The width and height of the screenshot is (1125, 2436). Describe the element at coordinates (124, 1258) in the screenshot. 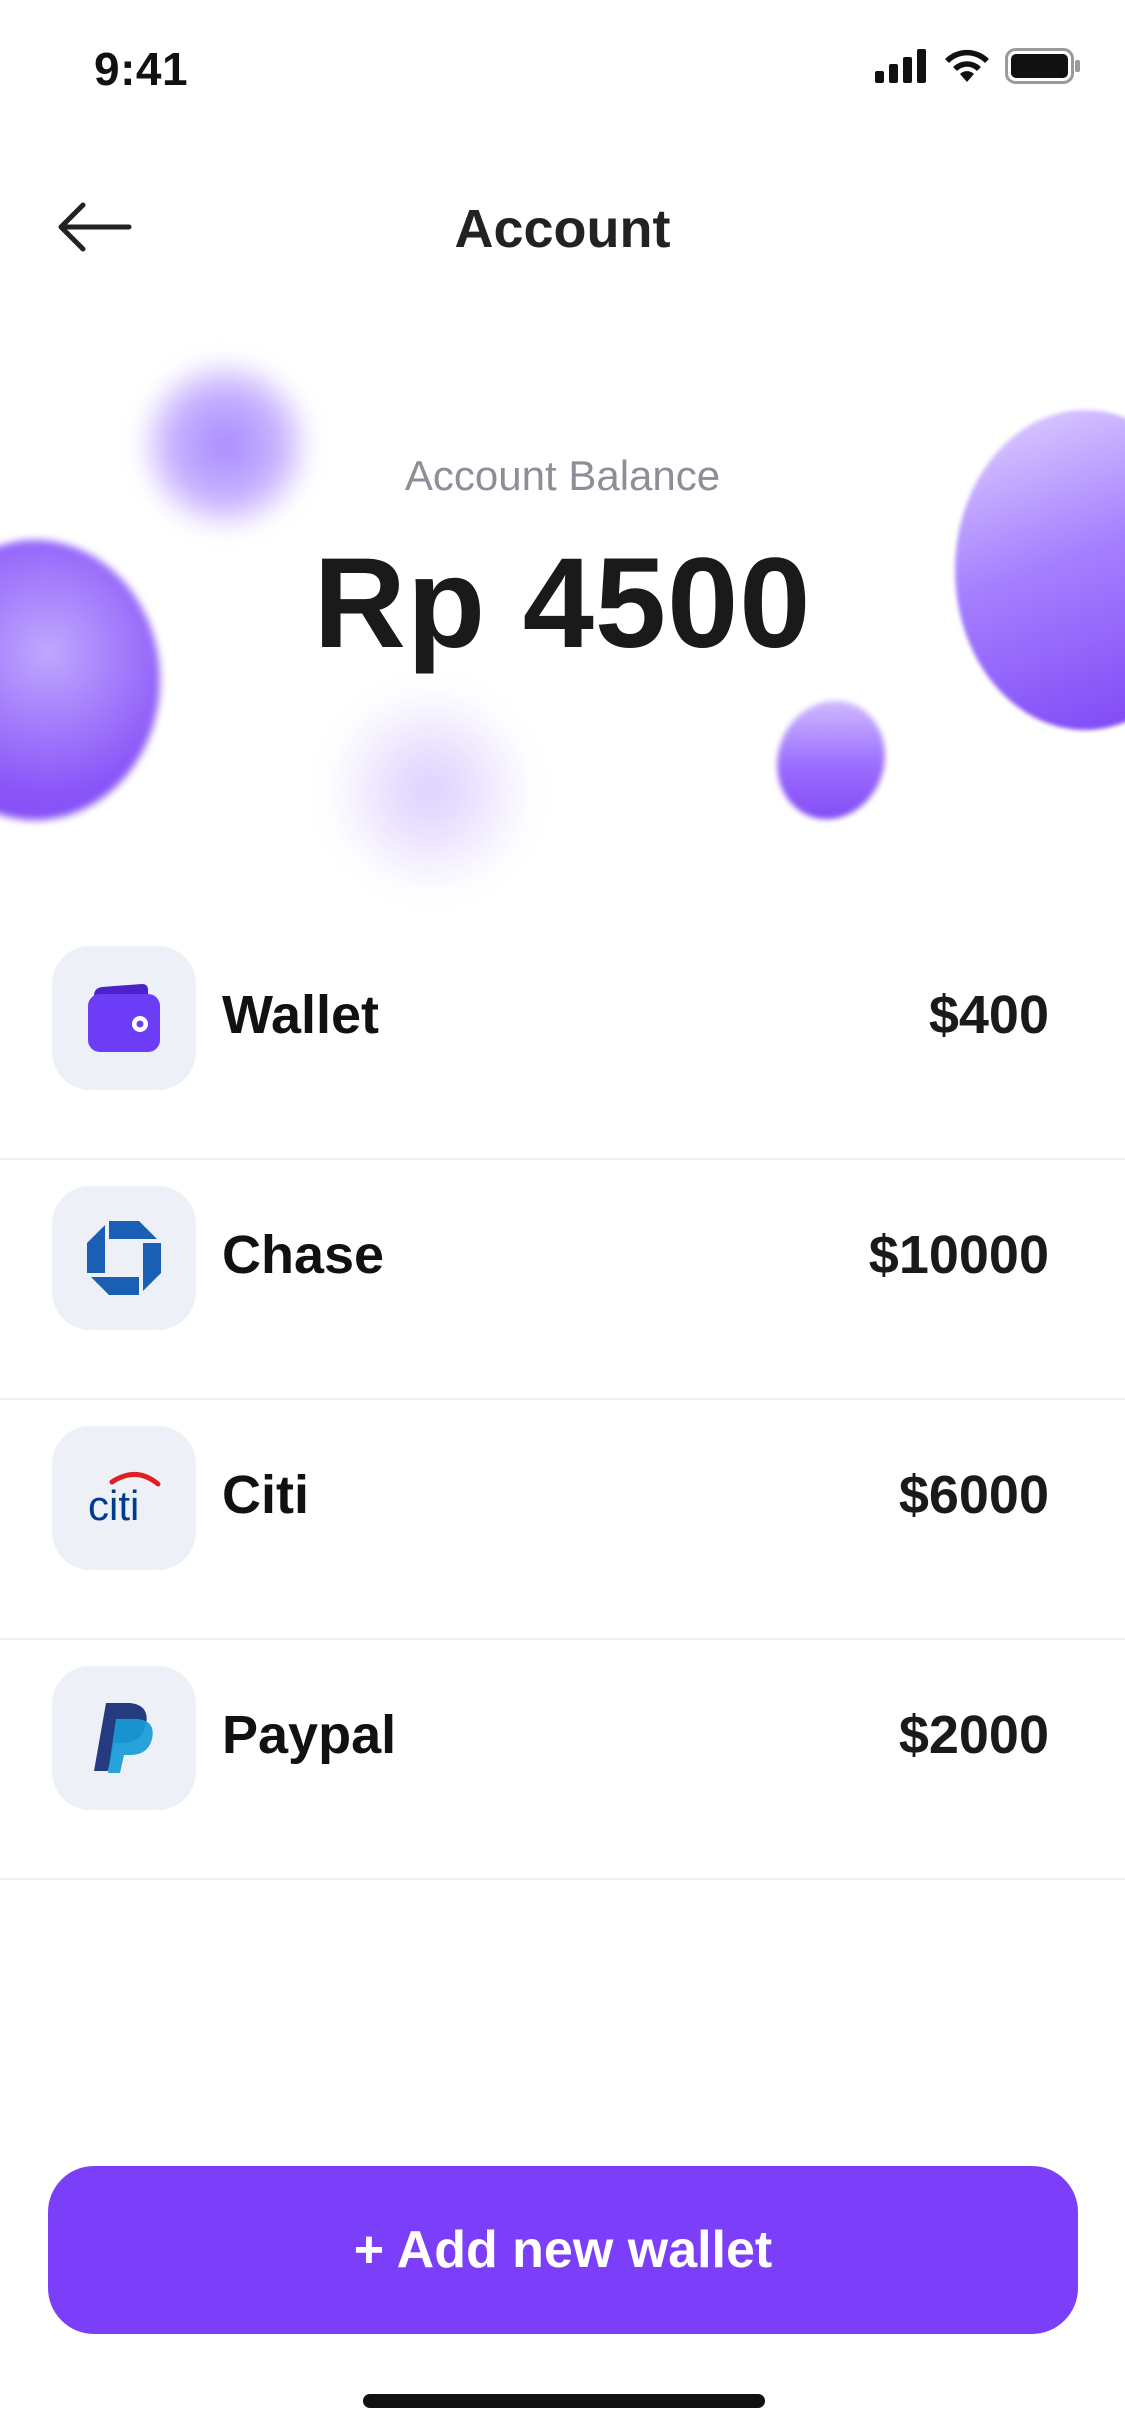

I see `chase-logo-icon` at that location.